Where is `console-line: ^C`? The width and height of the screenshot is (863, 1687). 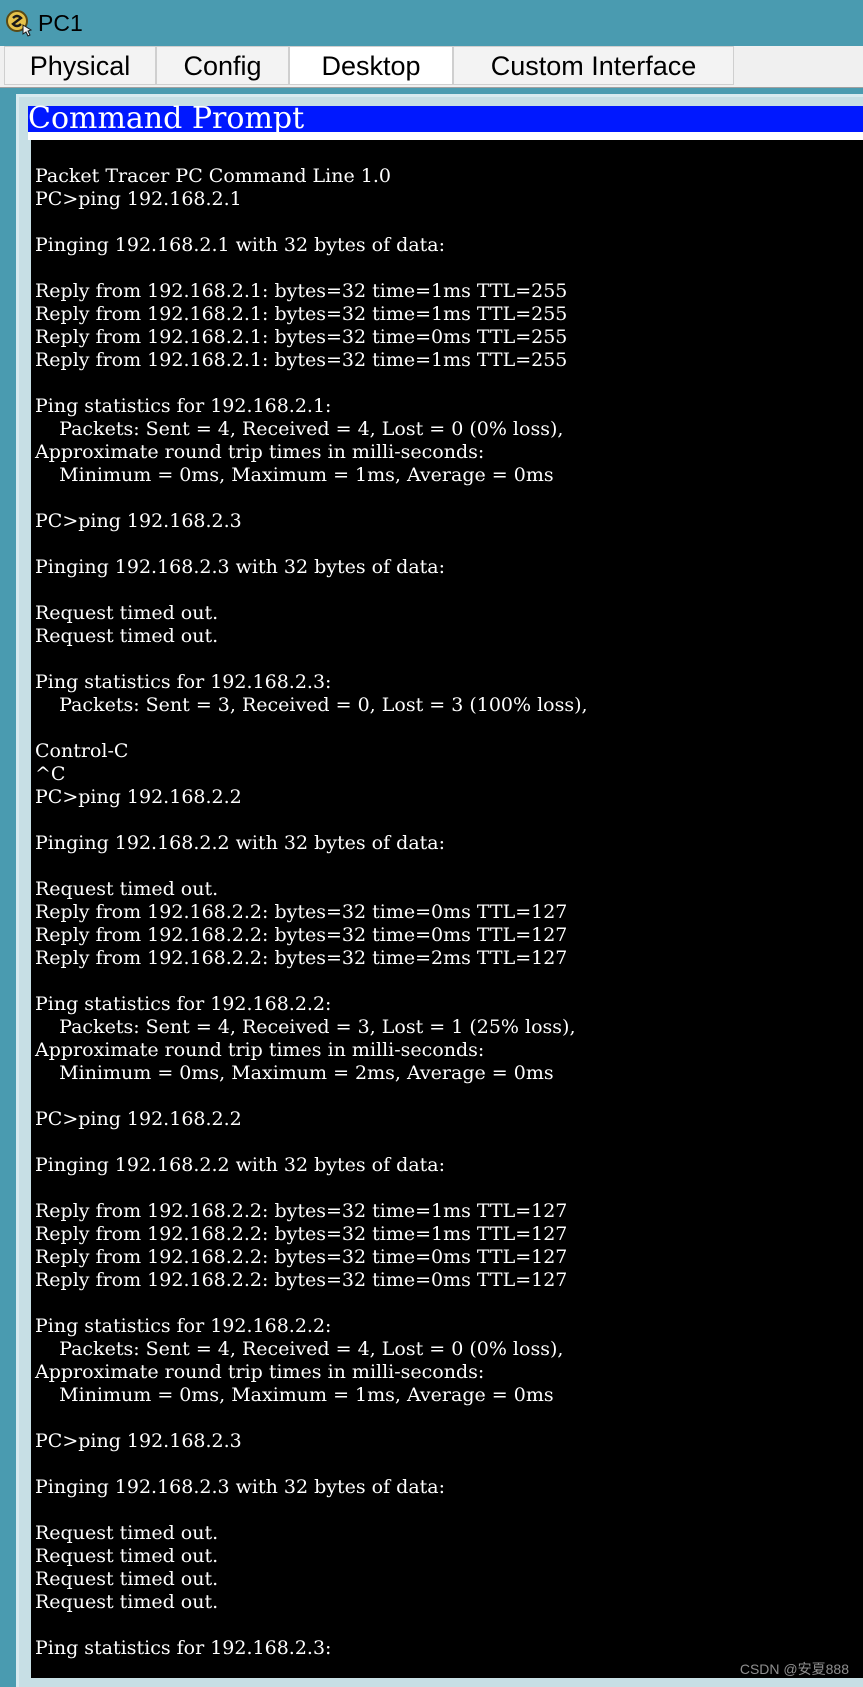 console-line: ^C is located at coordinates (50, 774).